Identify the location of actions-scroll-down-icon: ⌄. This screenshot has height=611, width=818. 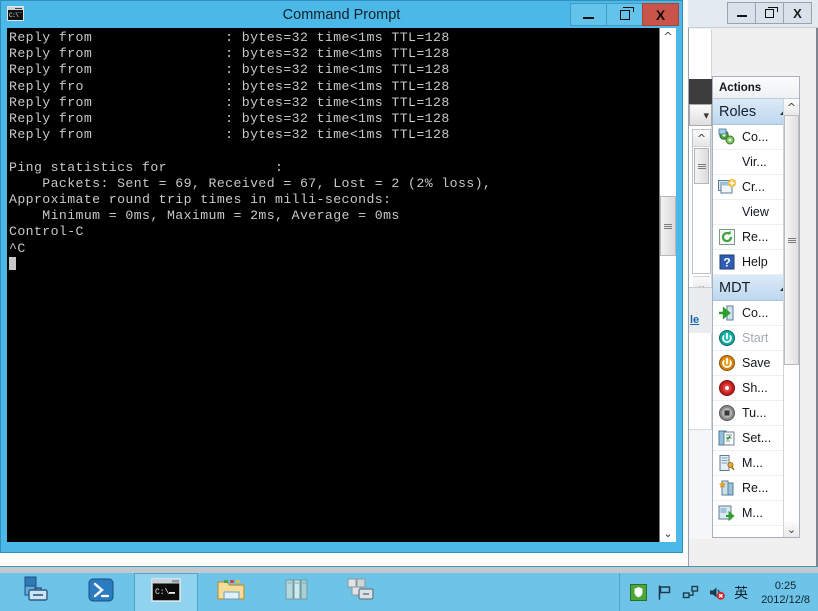
(791, 529).